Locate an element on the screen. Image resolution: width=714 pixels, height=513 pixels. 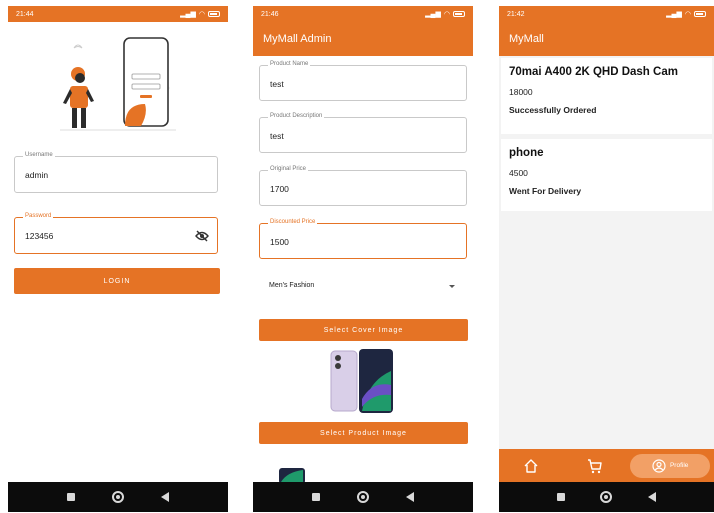
chevron-down-icon is located at coordinates (452, 286).